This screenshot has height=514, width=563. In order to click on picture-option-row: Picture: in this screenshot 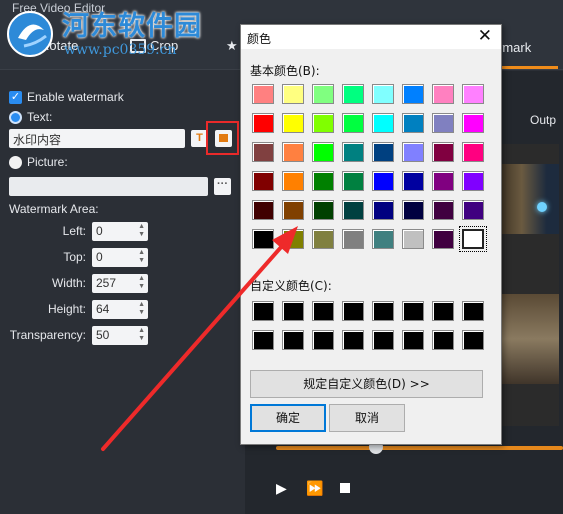, I will do `click(38, 162)`.